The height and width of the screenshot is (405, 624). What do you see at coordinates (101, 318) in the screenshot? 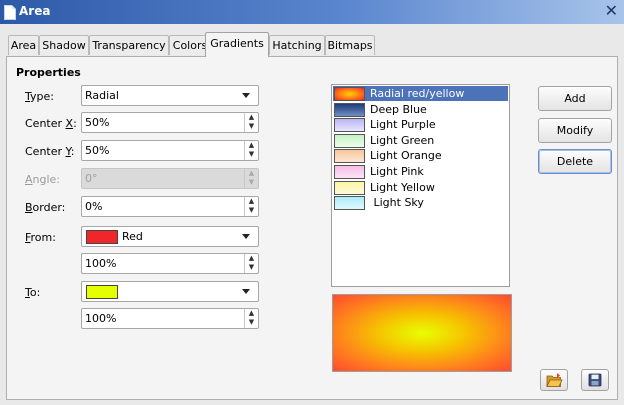
I see `to-intensity-value: 100%` at bounding box center [101, 318].